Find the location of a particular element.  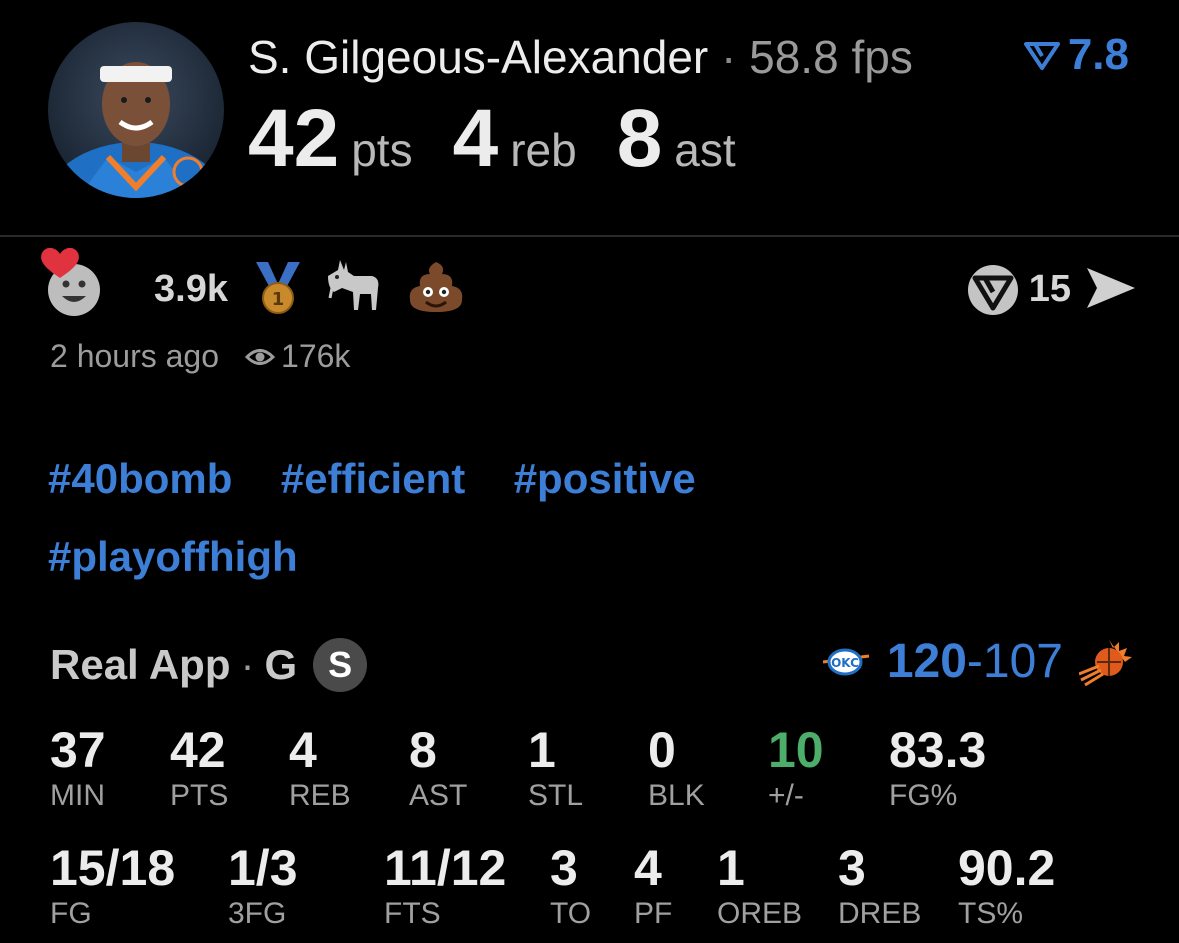

stat-value: 83.3 is located at coordinates (938, 750).